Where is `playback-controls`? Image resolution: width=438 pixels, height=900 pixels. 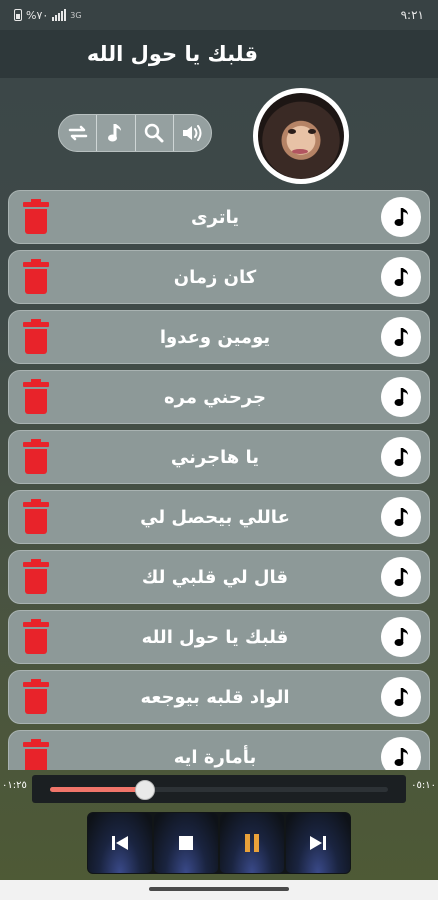
playback-controls is located at coordinates (219, 843).